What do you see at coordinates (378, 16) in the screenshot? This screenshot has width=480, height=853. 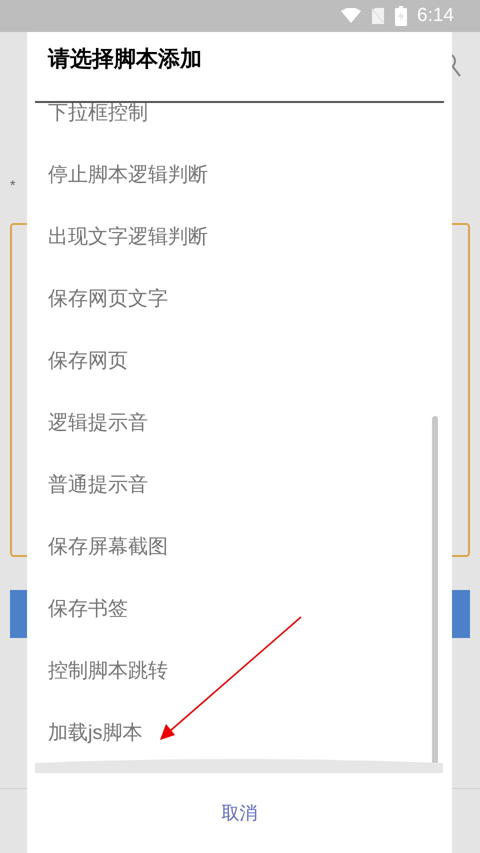 I see `no-sim-icon` at bounding box center [378, 16].